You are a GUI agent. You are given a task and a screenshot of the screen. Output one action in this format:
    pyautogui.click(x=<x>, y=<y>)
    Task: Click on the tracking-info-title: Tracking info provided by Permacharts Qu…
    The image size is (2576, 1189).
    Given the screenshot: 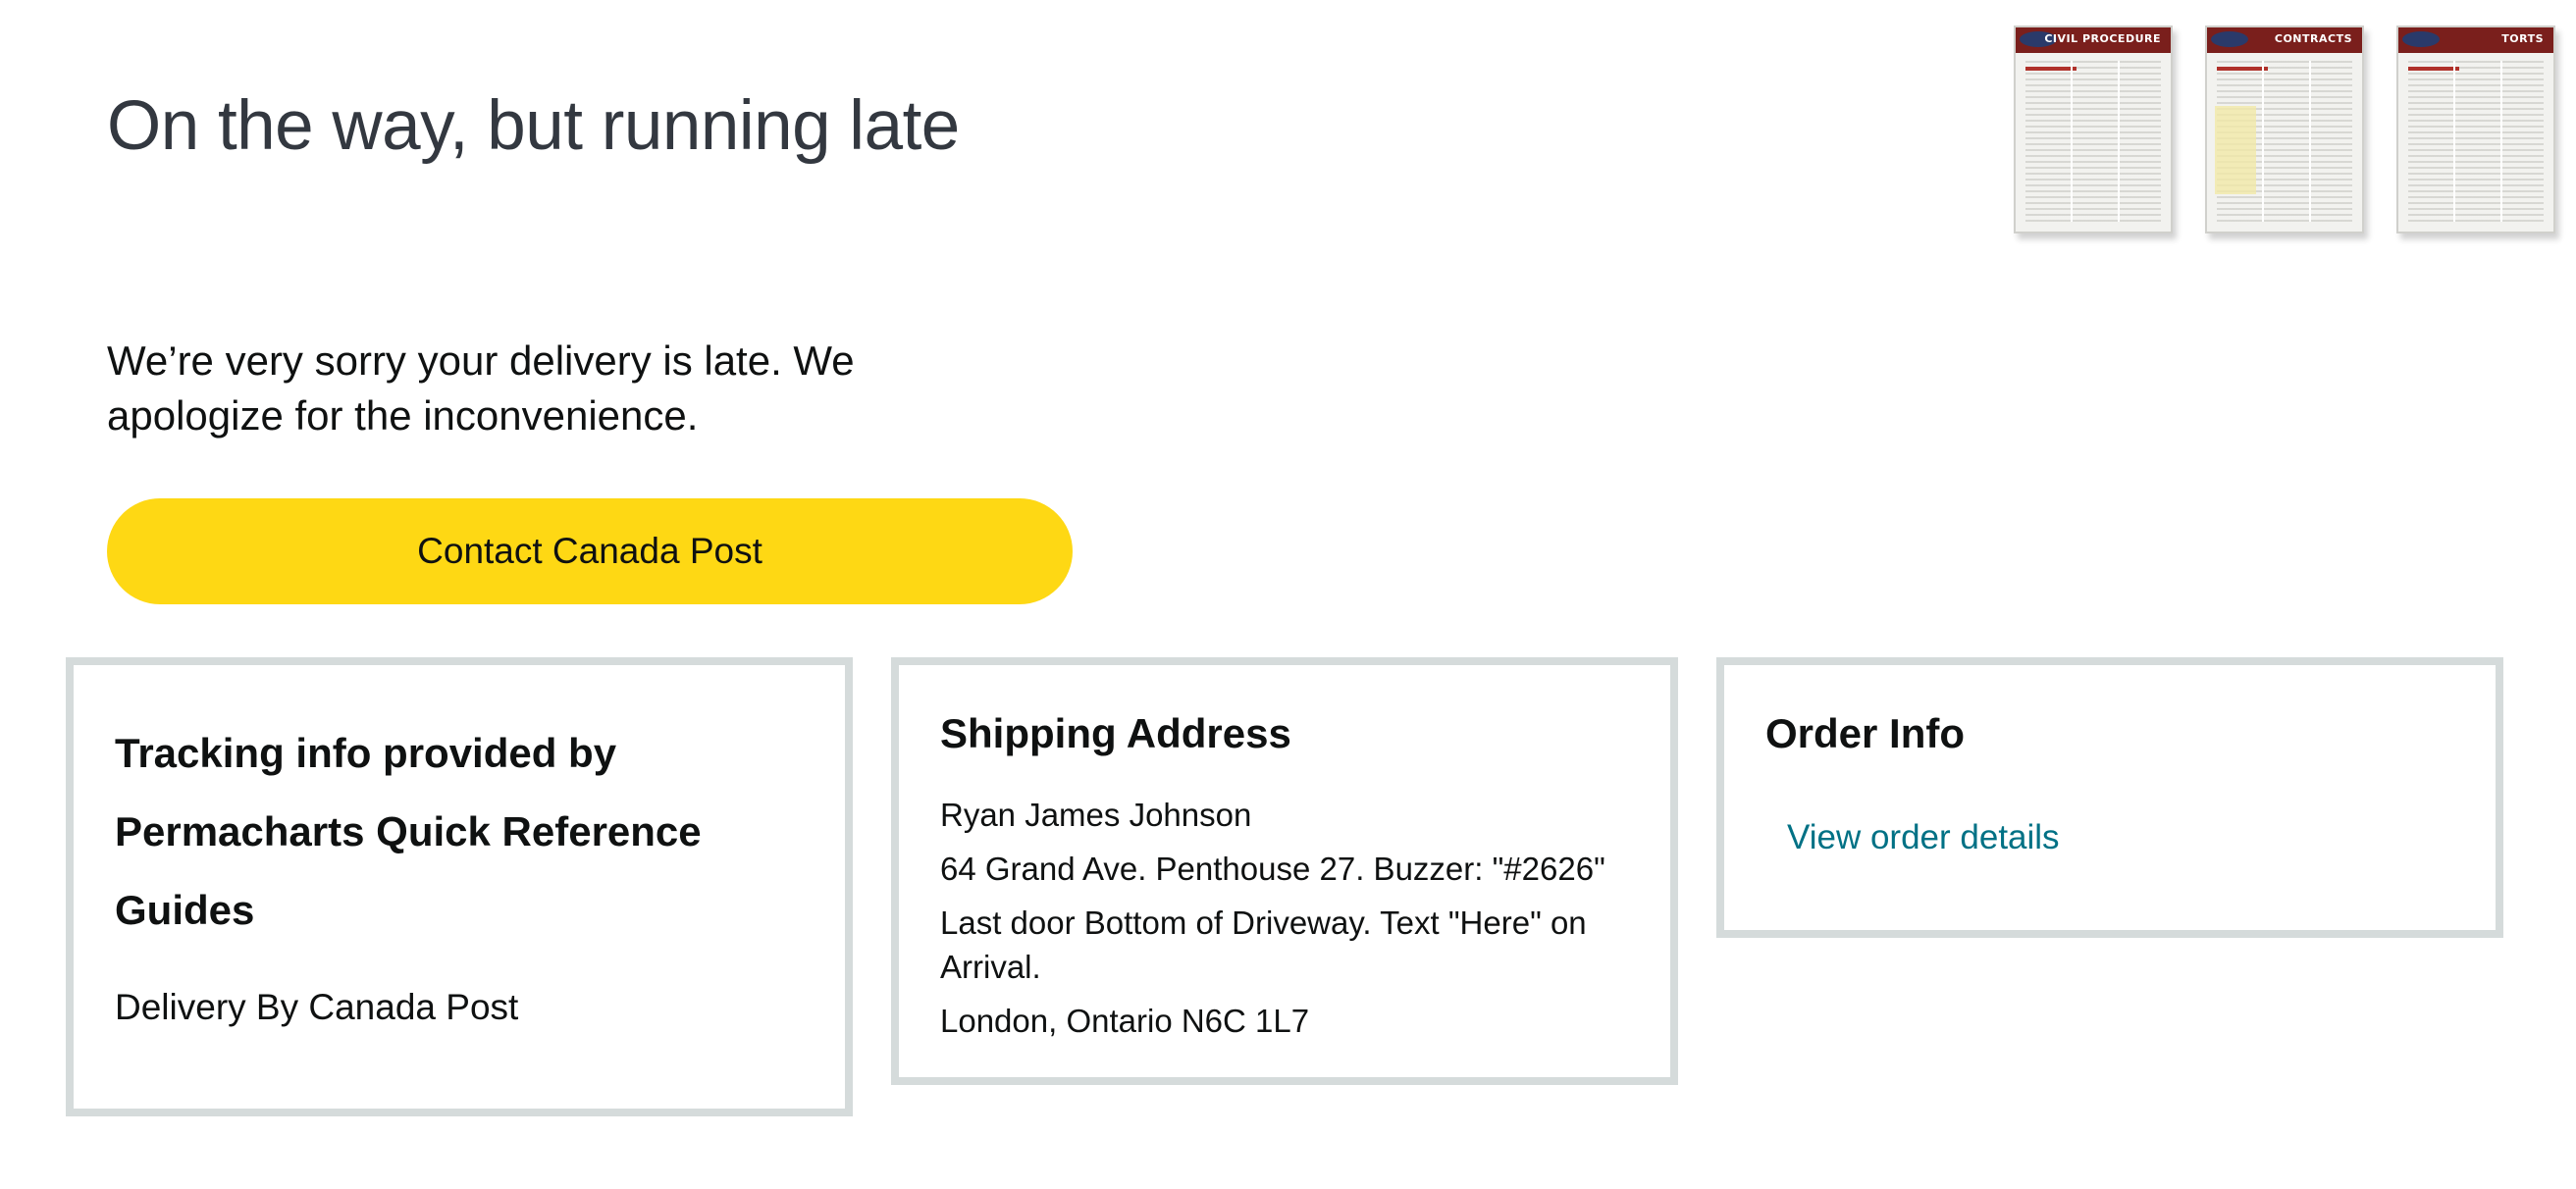 What is the action you would take?
    pyautogui.click(x=408, y=832)
    